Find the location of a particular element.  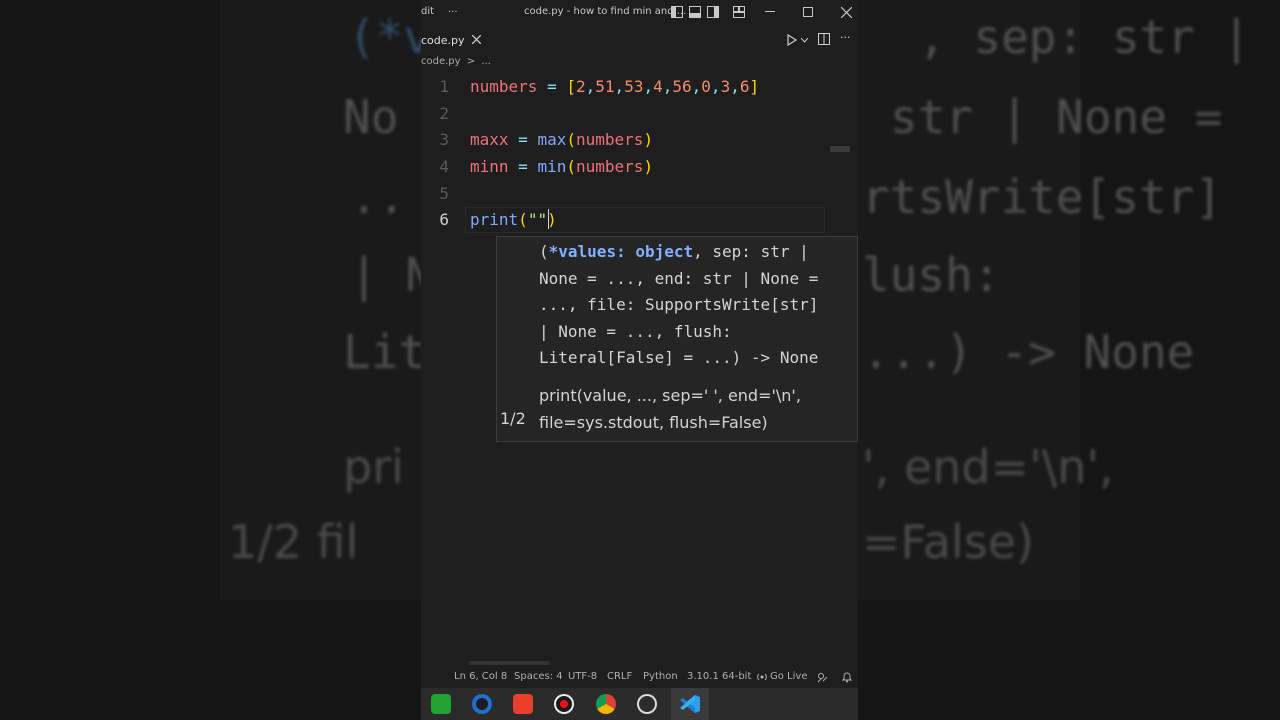

bg-text: , sep: str | is located at coordinates (1084, 37).